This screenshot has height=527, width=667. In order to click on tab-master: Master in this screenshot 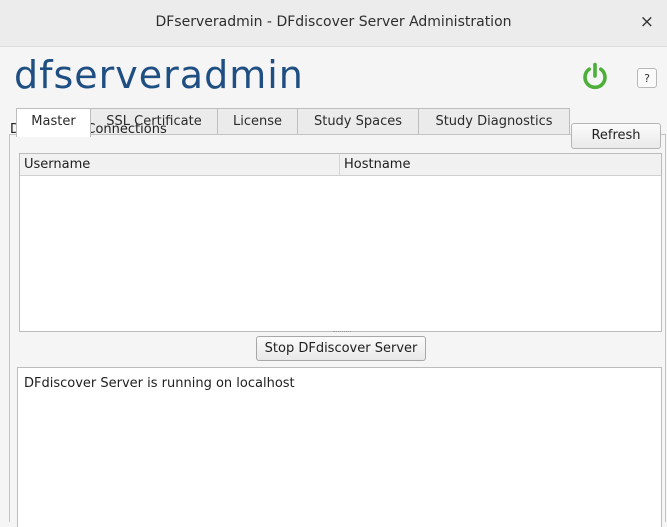, I will do `click(53, 122)`.